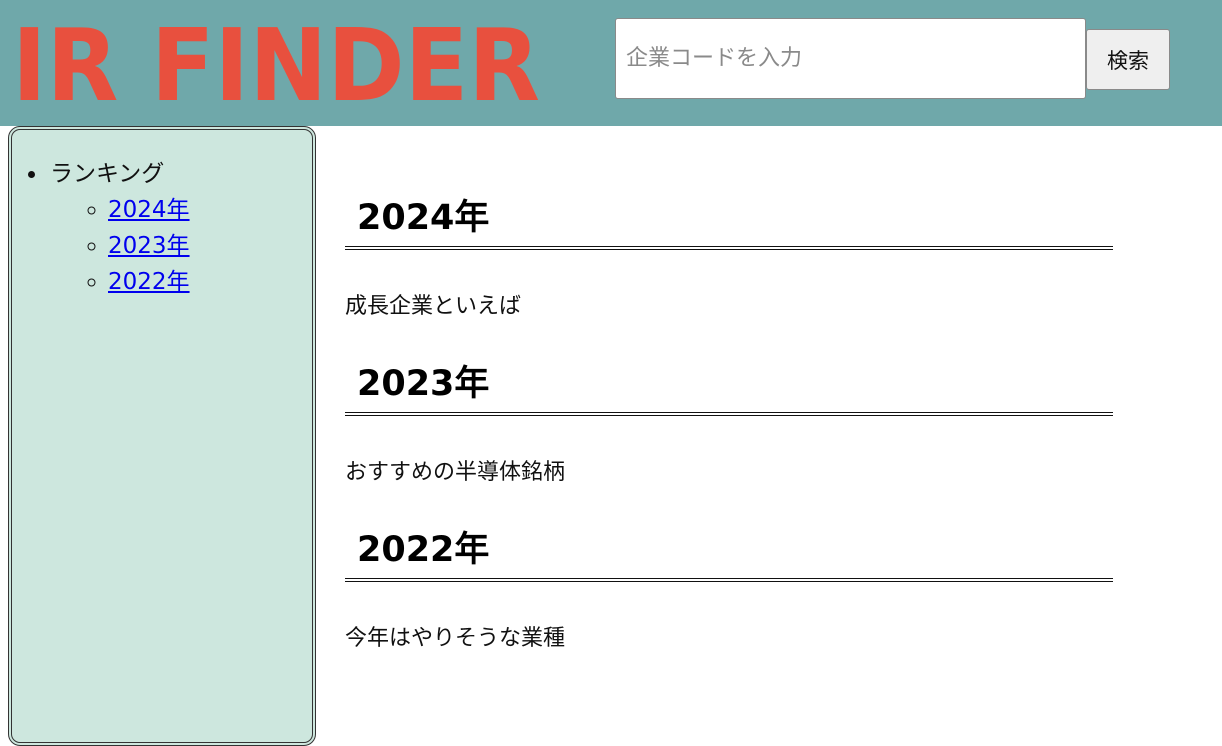 The image size is (1222, 746). I want to click on section-title: 2023年, so click(423, 384).